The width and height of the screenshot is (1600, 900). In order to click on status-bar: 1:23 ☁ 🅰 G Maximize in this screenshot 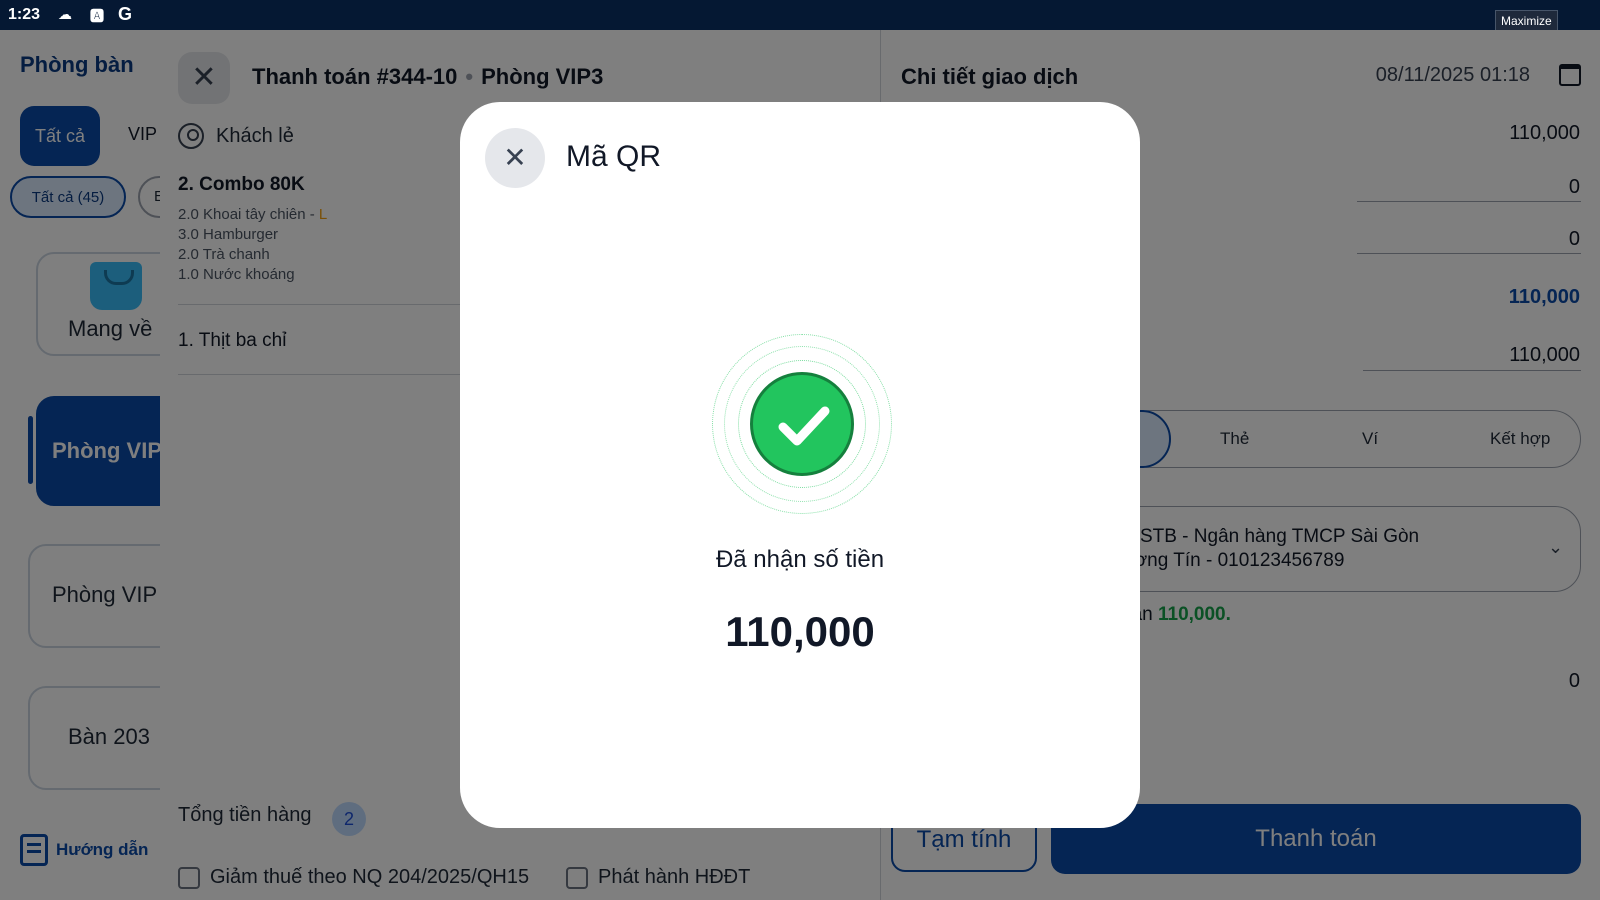, I will do `click(800, 16)`.